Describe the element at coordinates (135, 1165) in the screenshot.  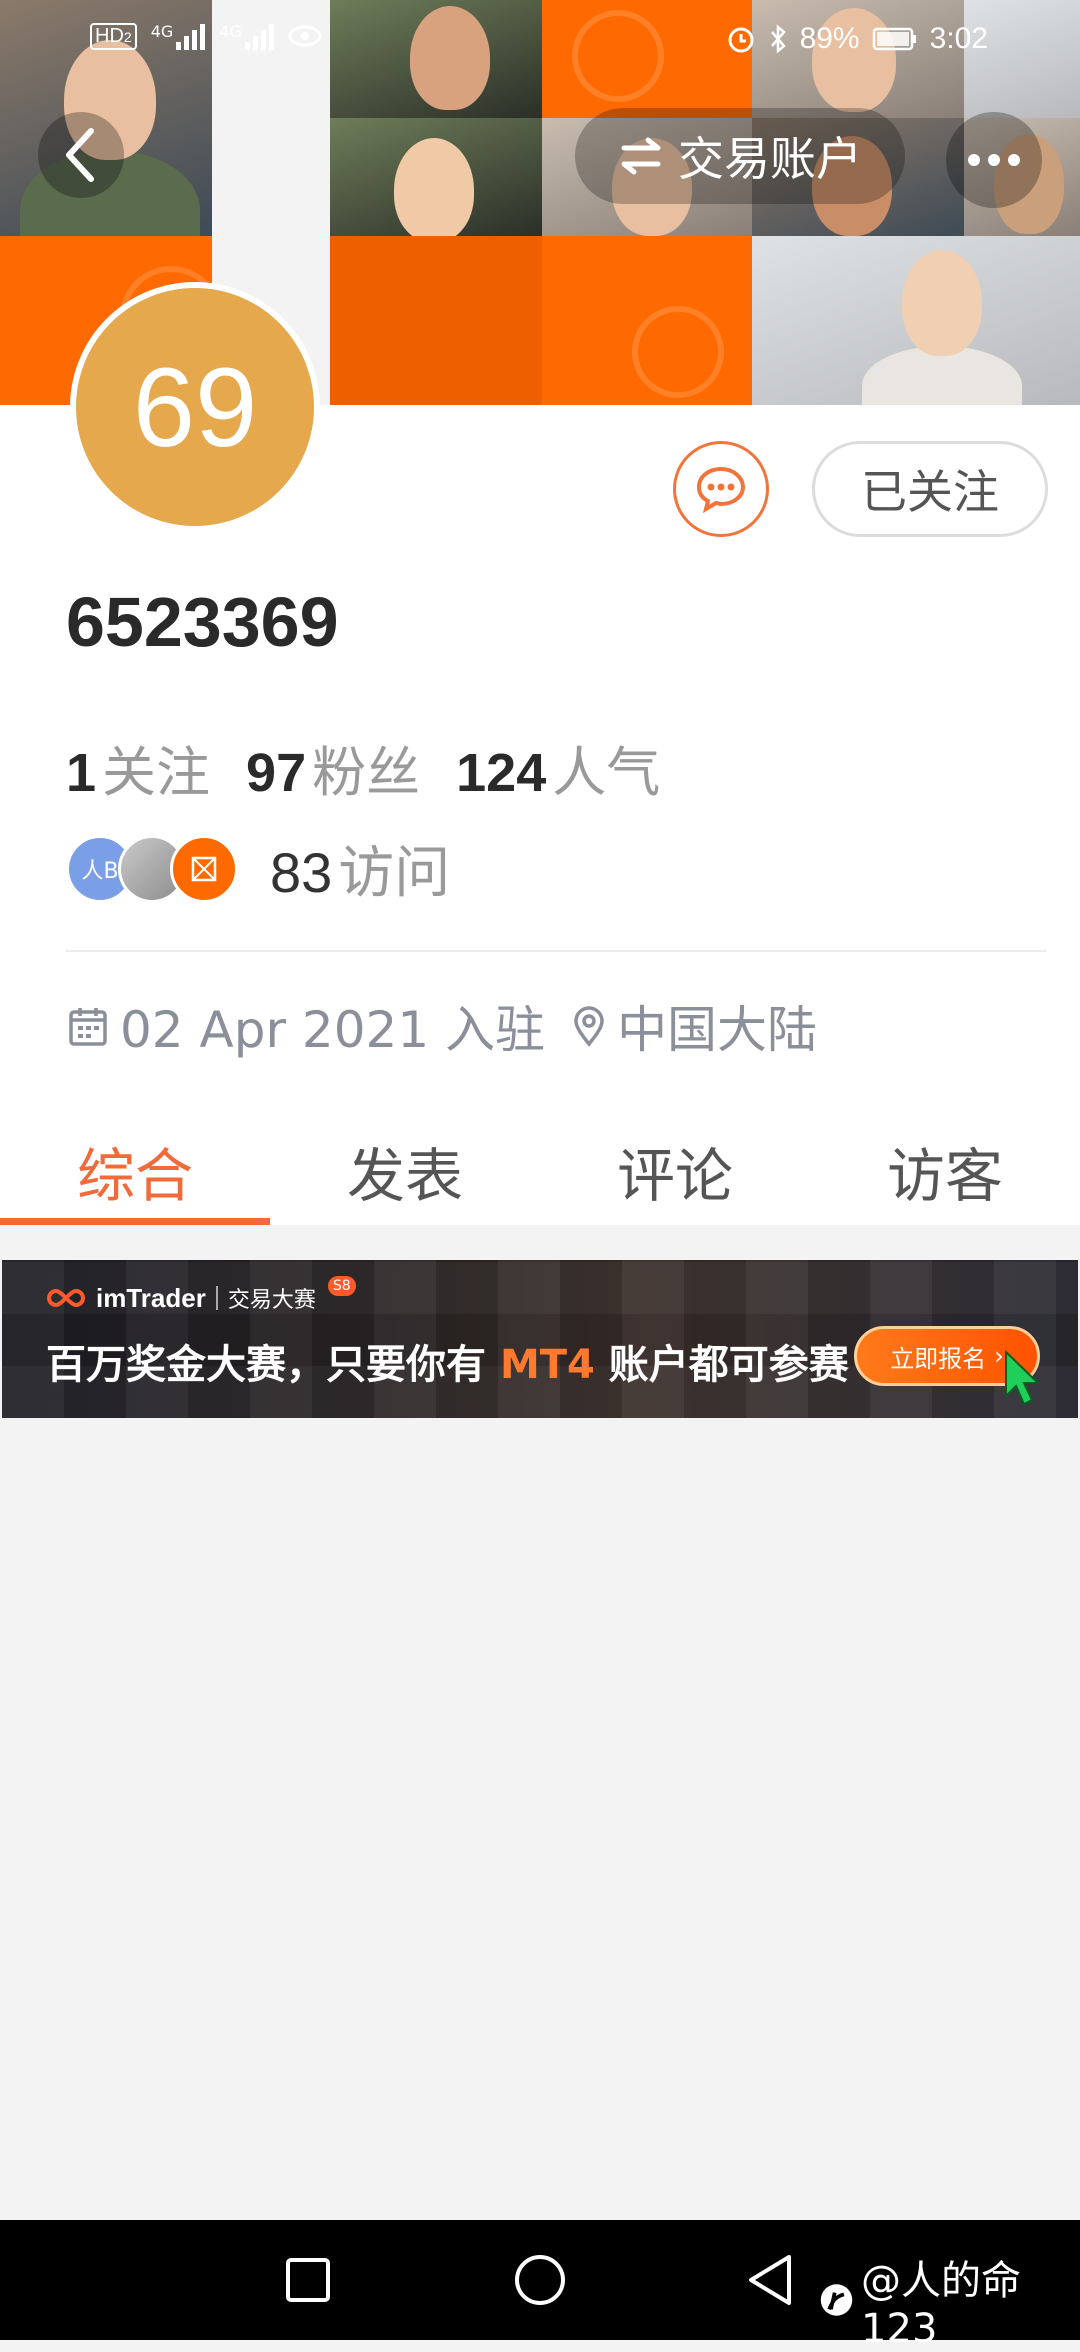
I see `tab-overview: 综合` at that location.